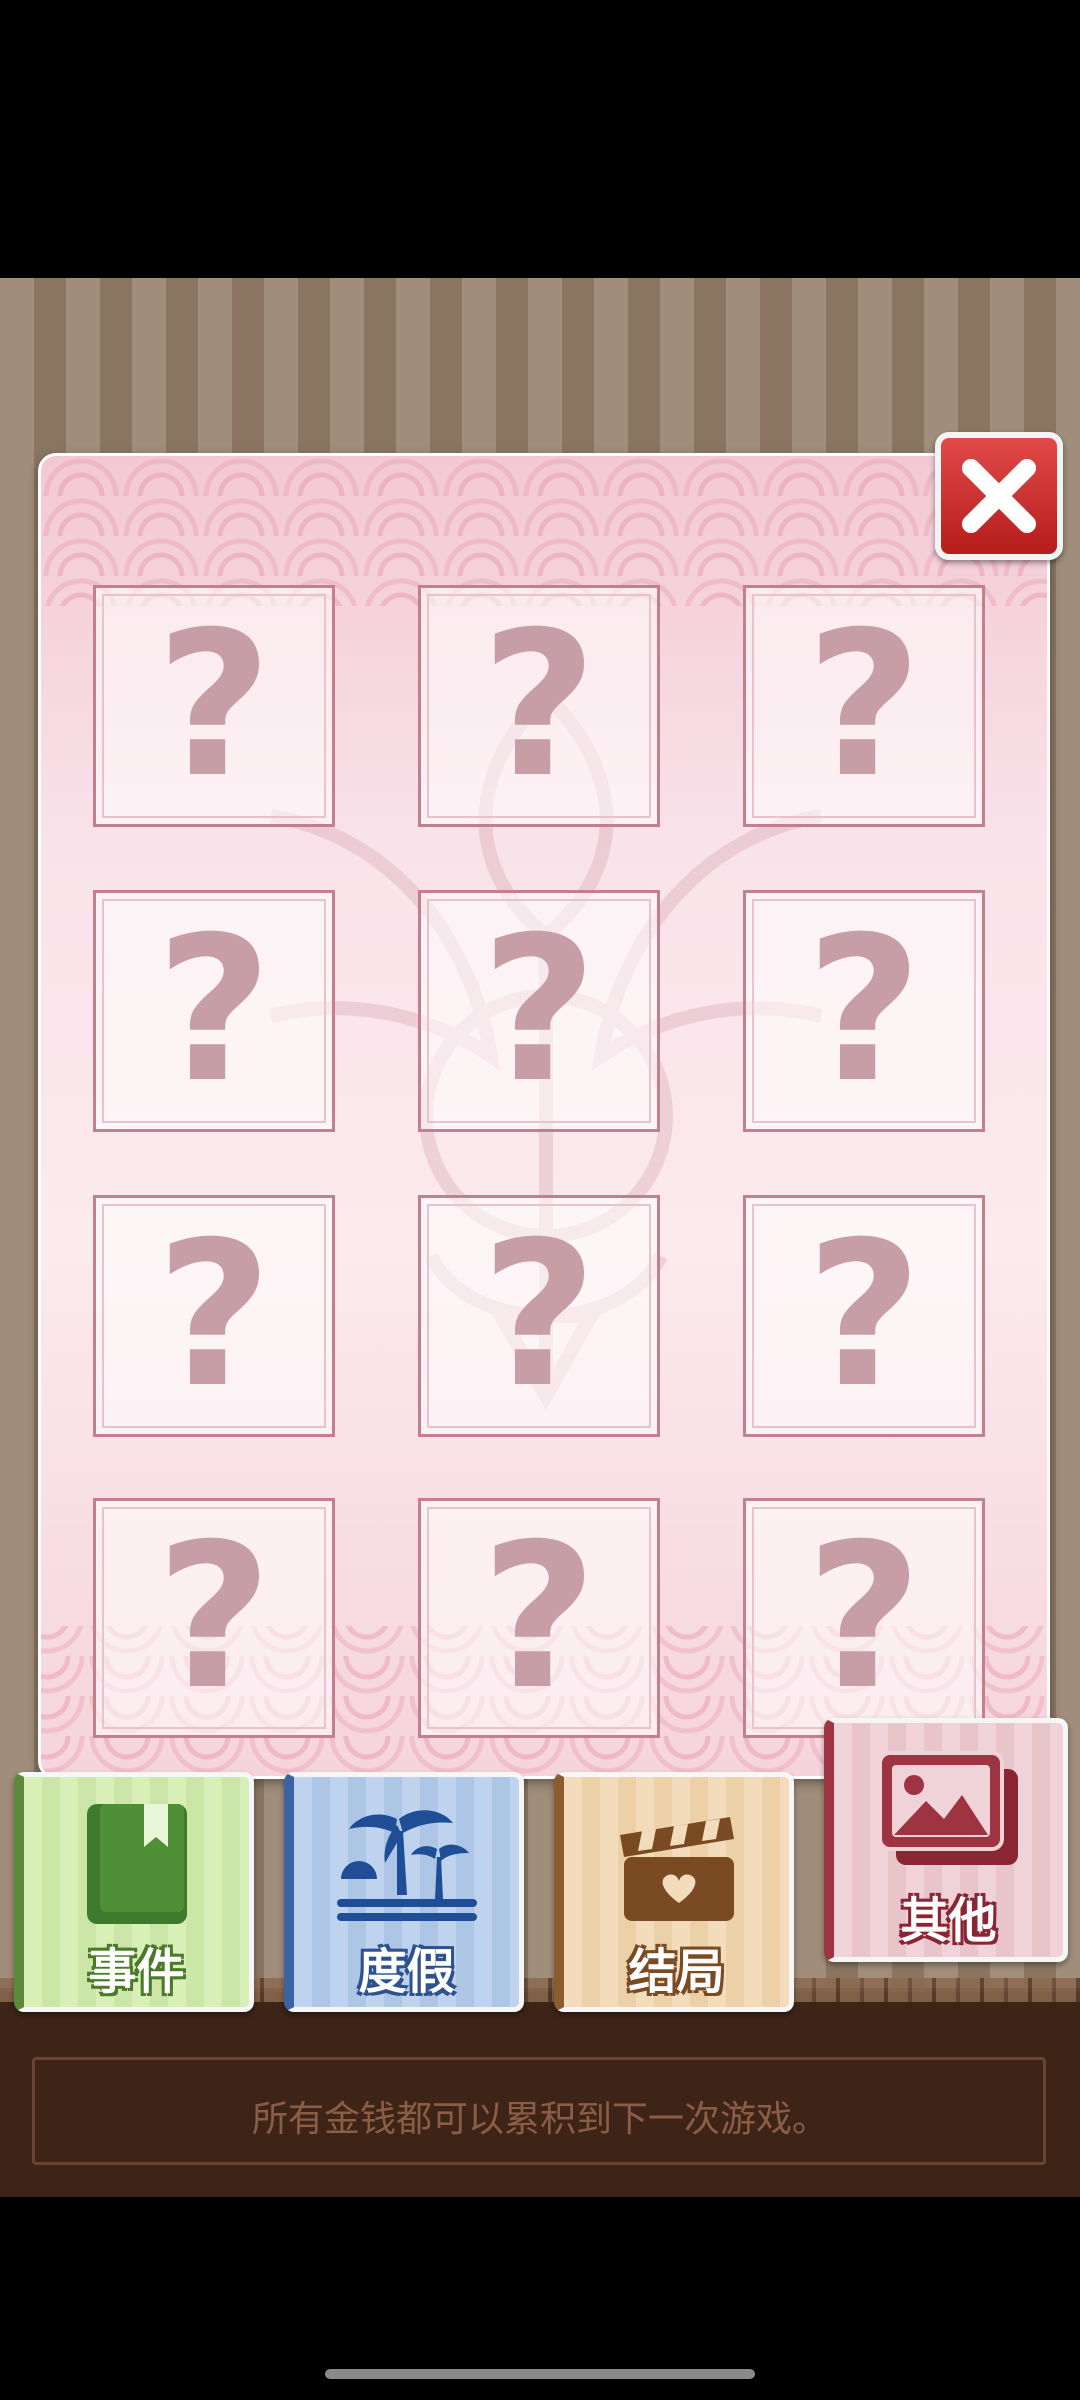  I want to click on tab-label: 度假, so click(406, 1972).